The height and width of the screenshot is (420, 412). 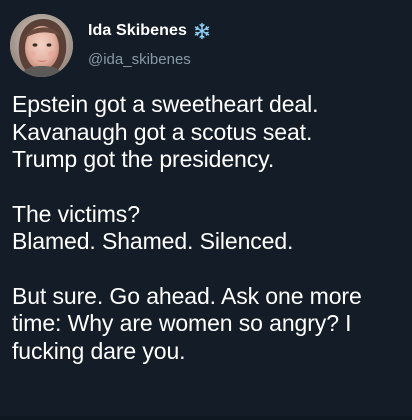 I want to click on display-name-row: Ida Skibenes, so click(x=149, y=31).